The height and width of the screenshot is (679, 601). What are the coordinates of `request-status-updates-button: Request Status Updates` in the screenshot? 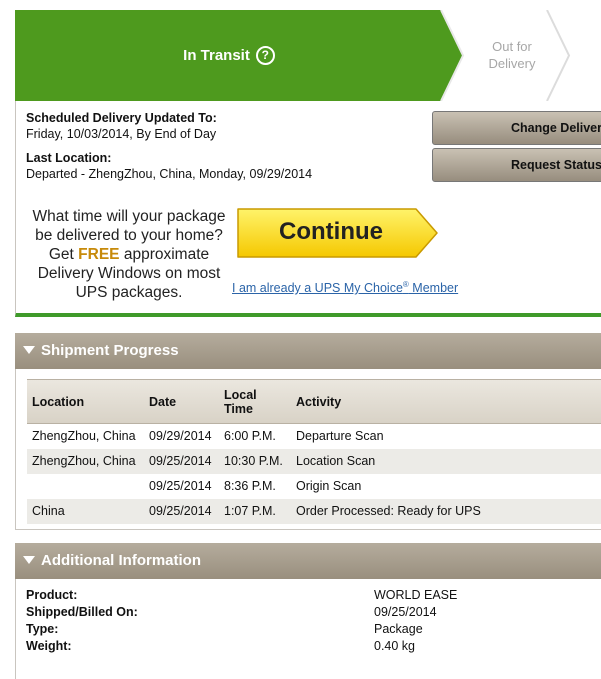 It's located at (516, 165).